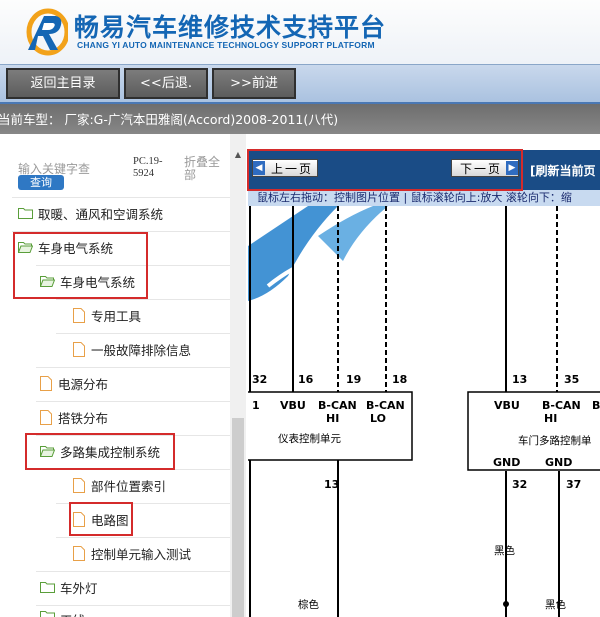 The width and height of the screenshot is (600, 617). Describe the element at coordinates (116, 316) in the screenshot. I see `tree-item-label: 专用工具` at that location.